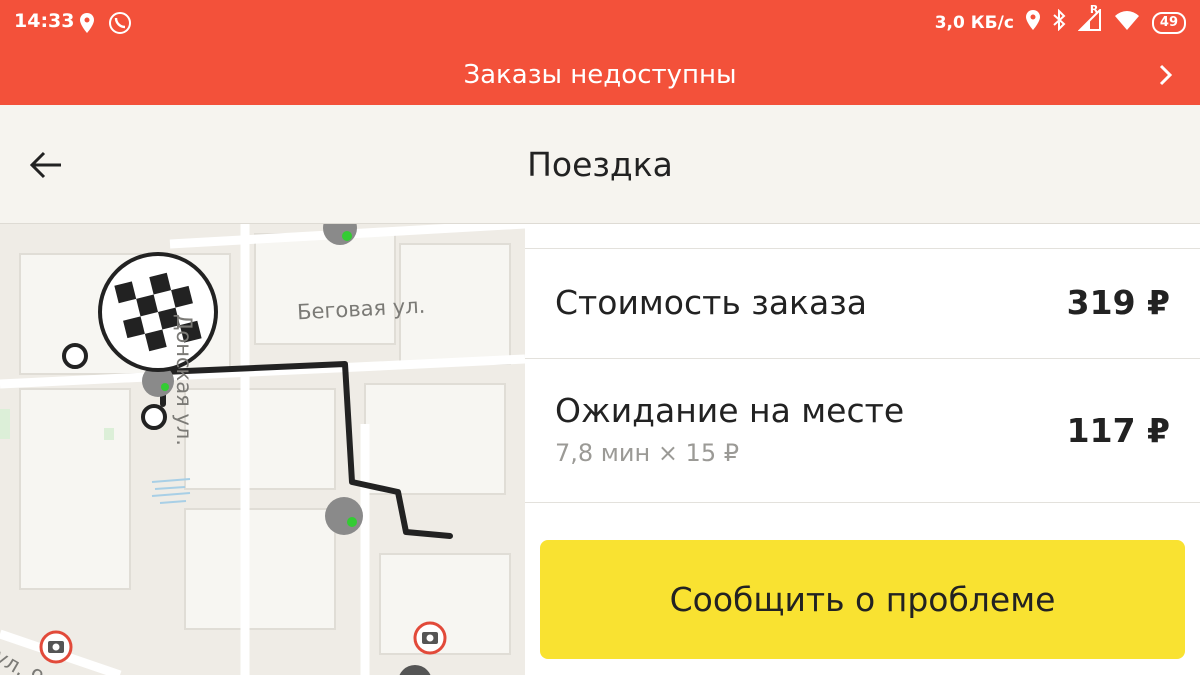 This screenshot has height=675, width=1200. Describe the element at coordinates (158, 312) in the screenshot. I see `finish-flag-icon` at that location.